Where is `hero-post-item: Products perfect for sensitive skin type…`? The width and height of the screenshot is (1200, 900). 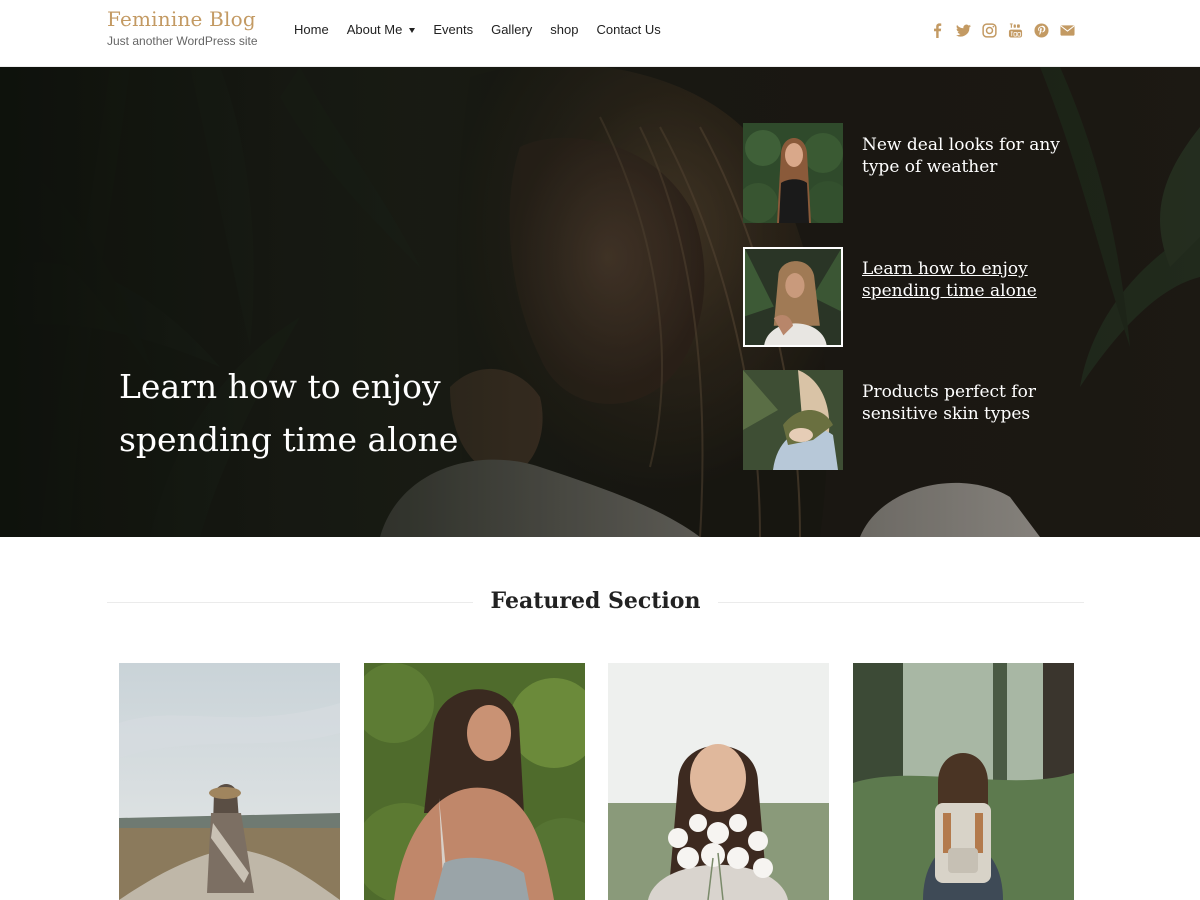 hero-post-item: Products perfect for sensitive skin type… is located at coordinates (923, 420).